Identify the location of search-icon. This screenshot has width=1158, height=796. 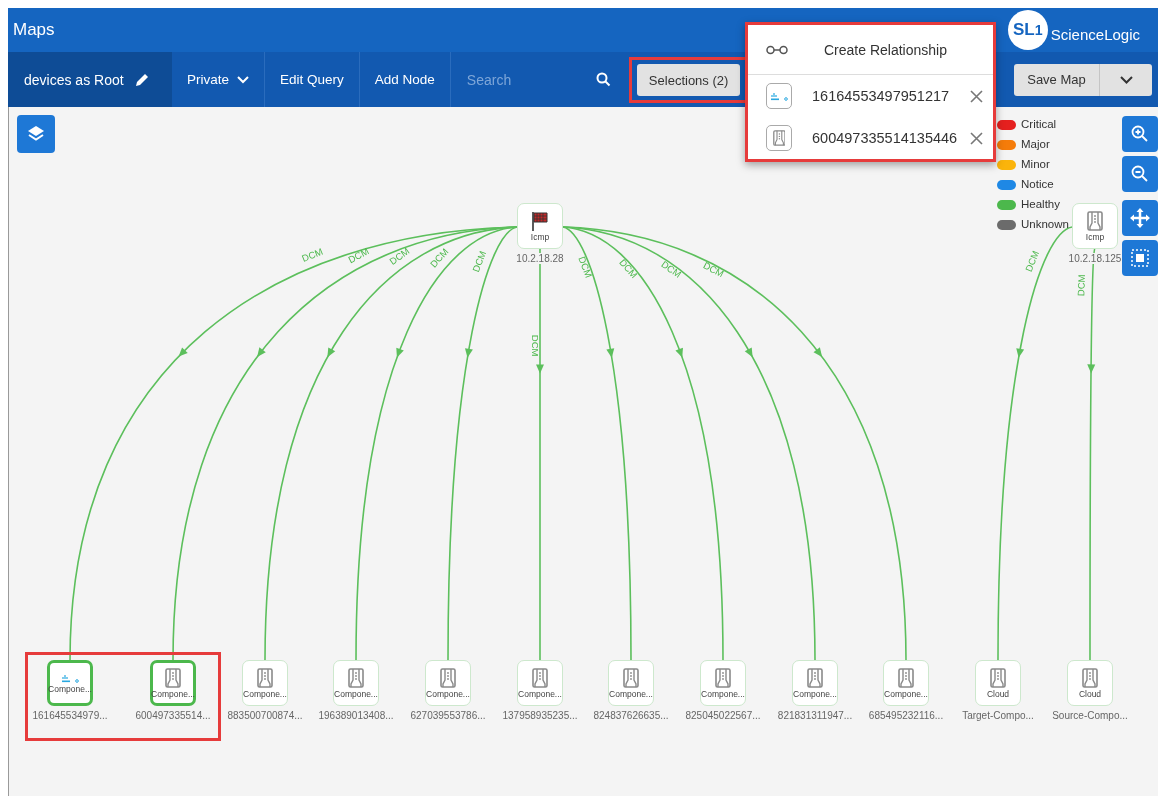
(603, 79).